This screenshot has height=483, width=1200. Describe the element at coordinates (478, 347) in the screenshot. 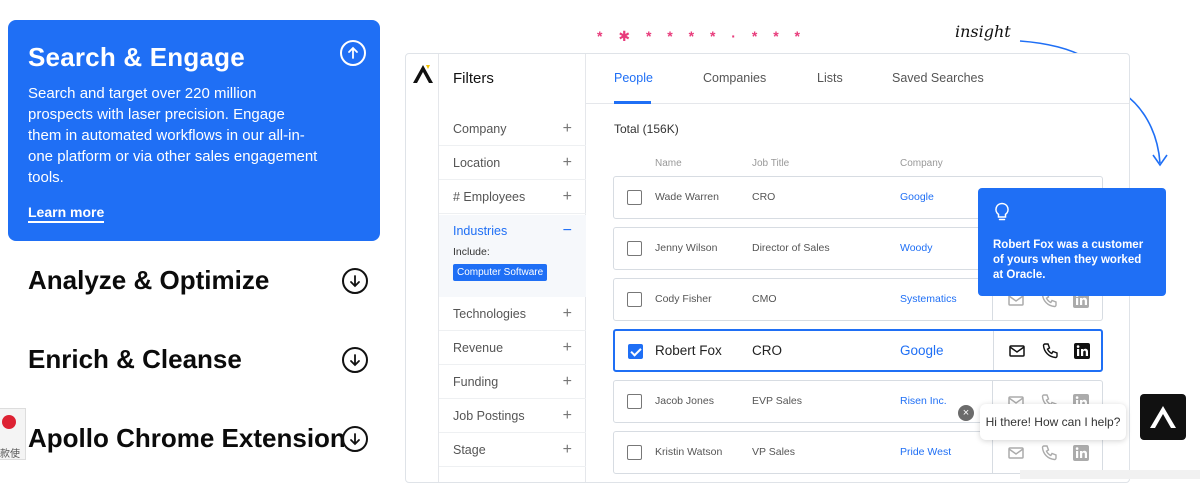

I see `filter-label: Revenue` at that location.